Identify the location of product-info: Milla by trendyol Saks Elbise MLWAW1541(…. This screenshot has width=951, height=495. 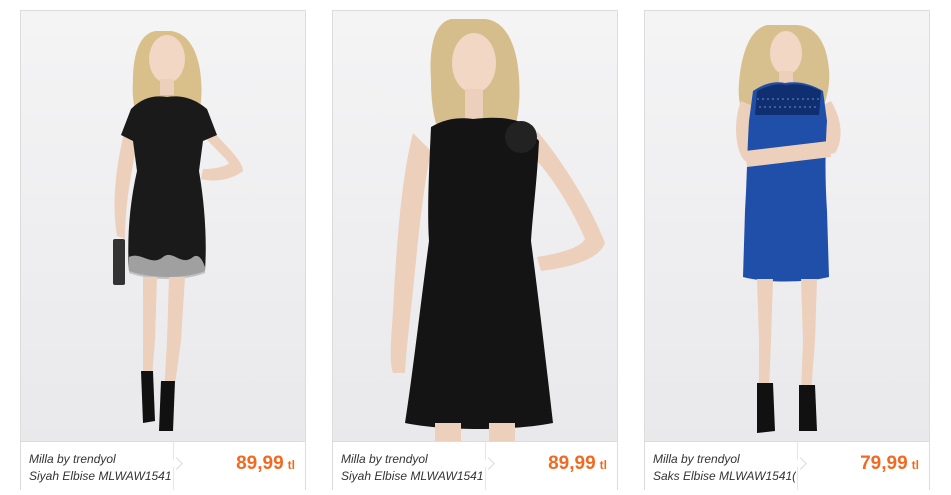
(787, 465).